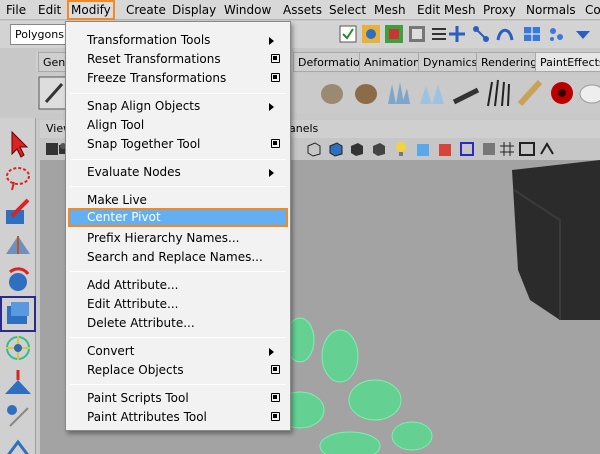 This screenshot has width=600, height=454. Describe the element at coordinates (551, 10) in the screenshot. I see `menu-normals: Normals` at that location.